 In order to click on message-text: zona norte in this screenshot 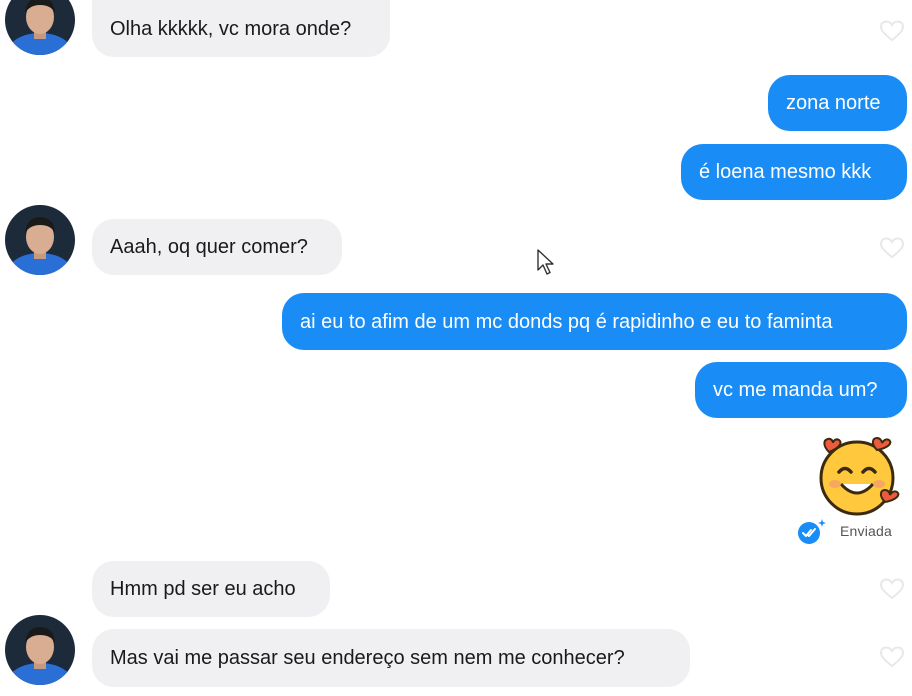, I will do `click(833, 103)`.